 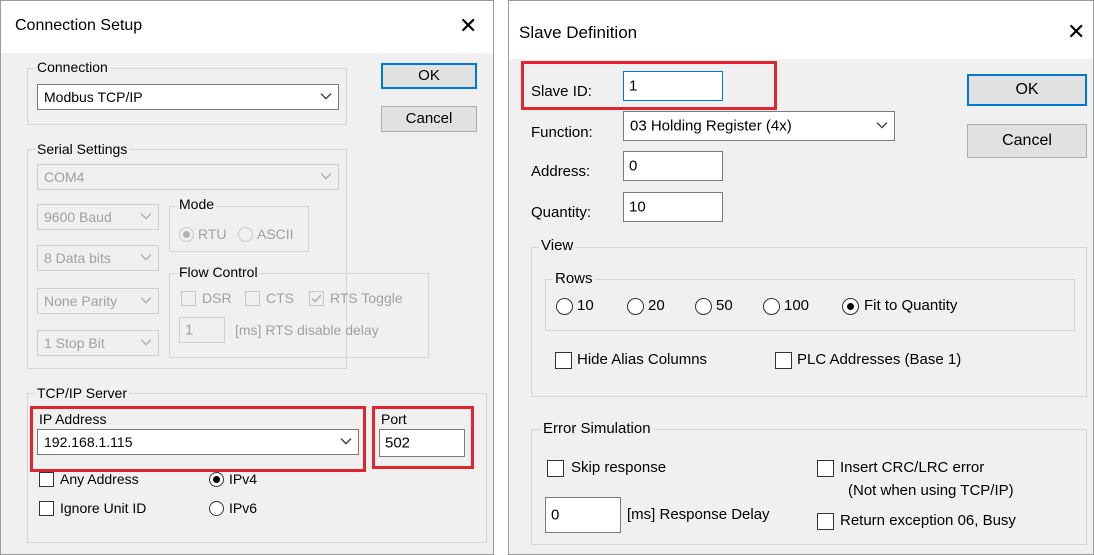 What do you see at coordinates (77, 258) in the screenshot?
I see `data-bits-value: 8 Data bits` at bounding box center [77, 258].